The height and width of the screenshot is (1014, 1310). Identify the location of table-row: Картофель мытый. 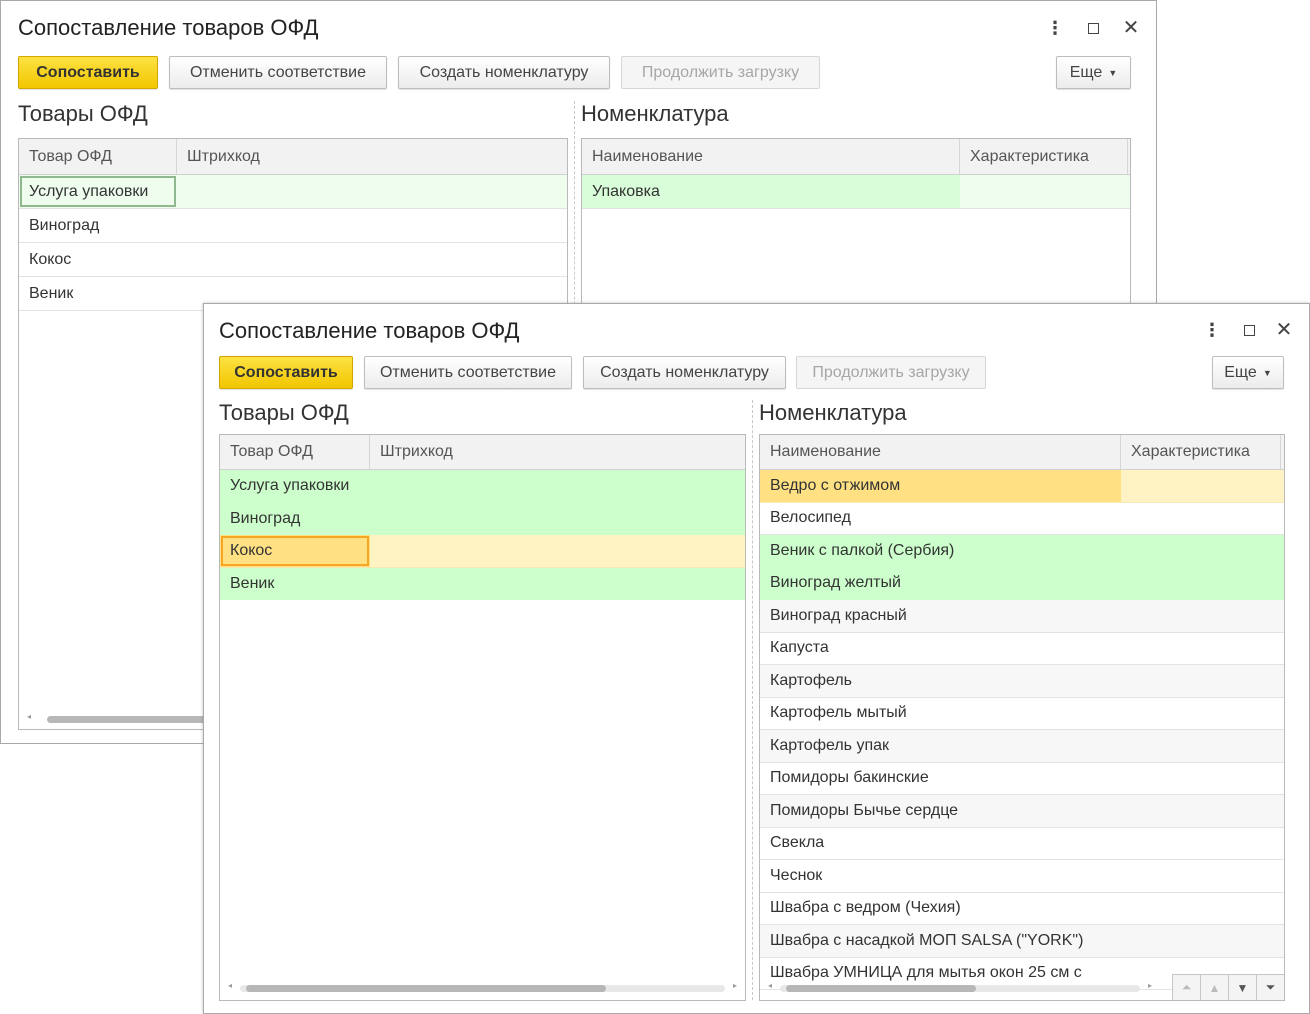
(1022, 714).